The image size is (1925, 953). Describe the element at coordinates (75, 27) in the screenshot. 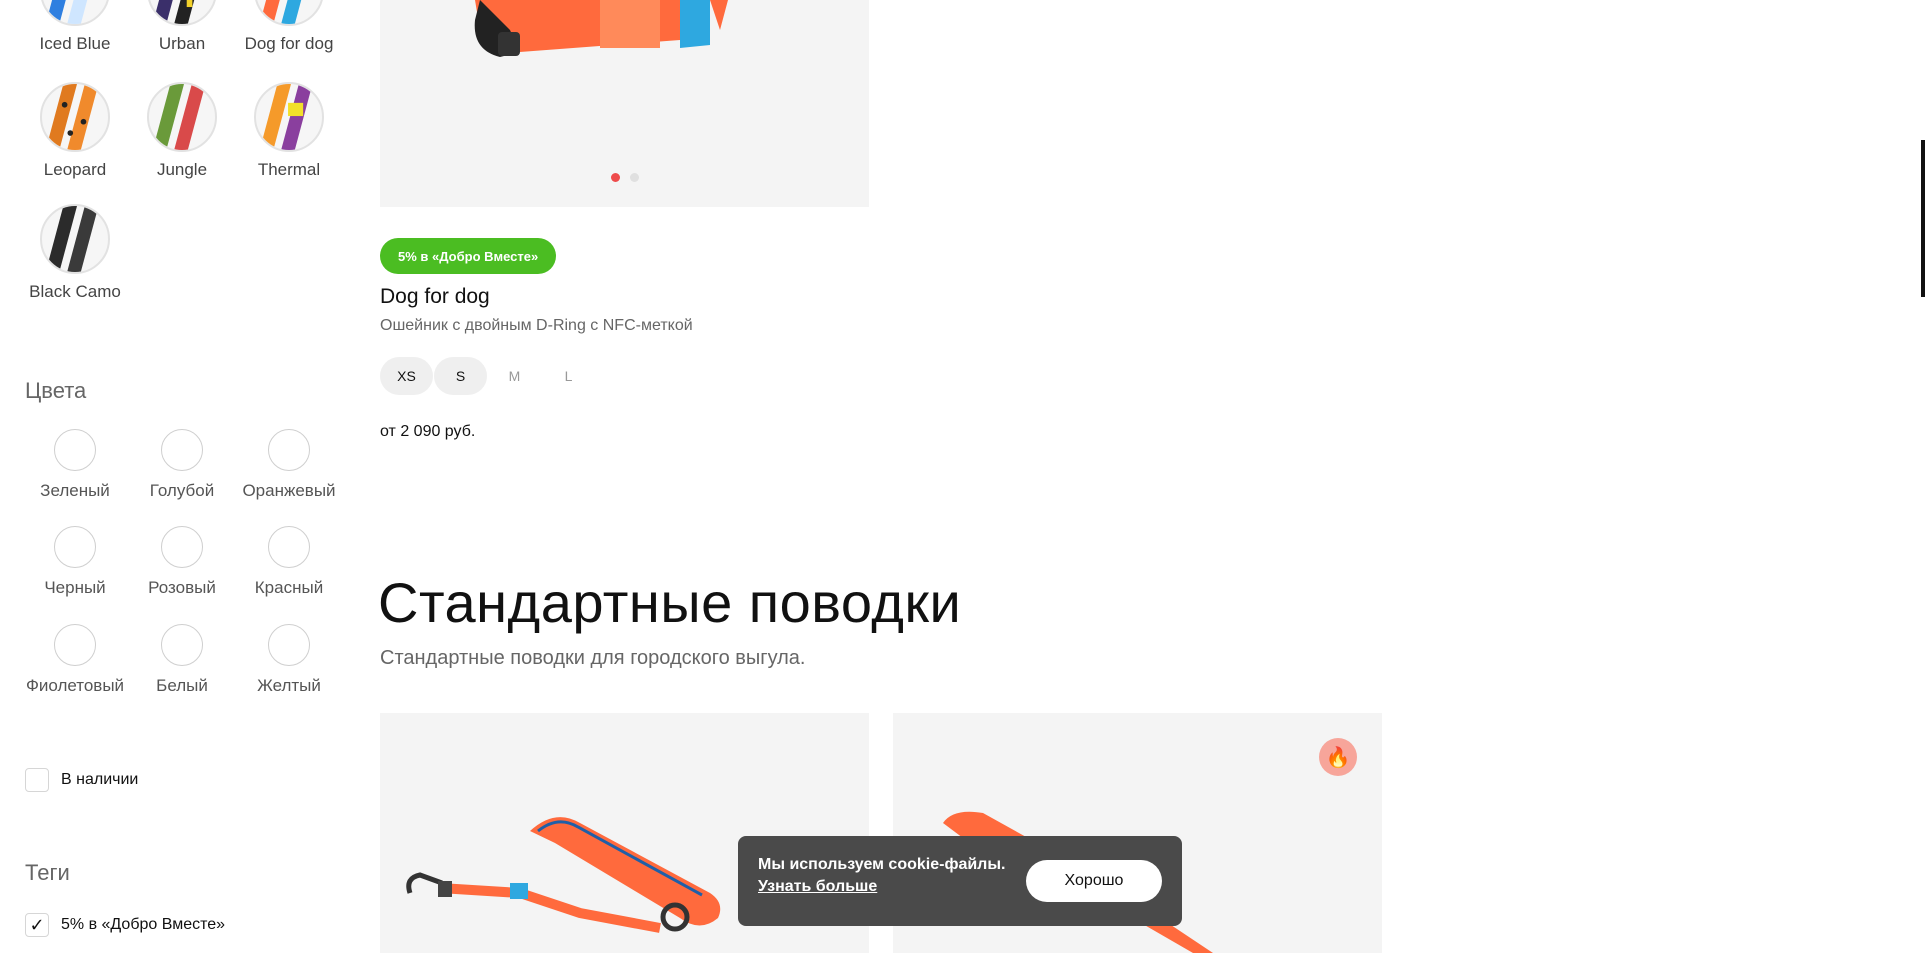

I see `collection-iced-blue: Iced Blue` at that location.